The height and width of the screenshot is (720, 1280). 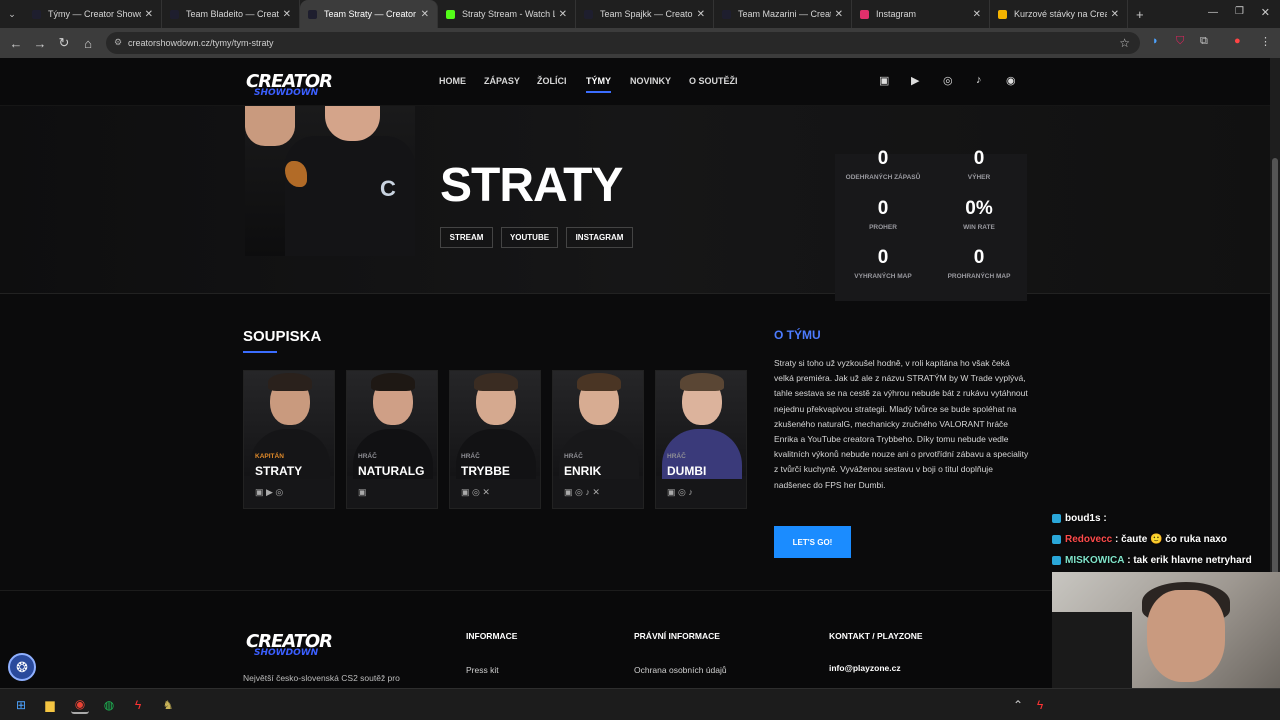 I want to click on file-explorer-icon: ▆, so click(x=50, y=705).